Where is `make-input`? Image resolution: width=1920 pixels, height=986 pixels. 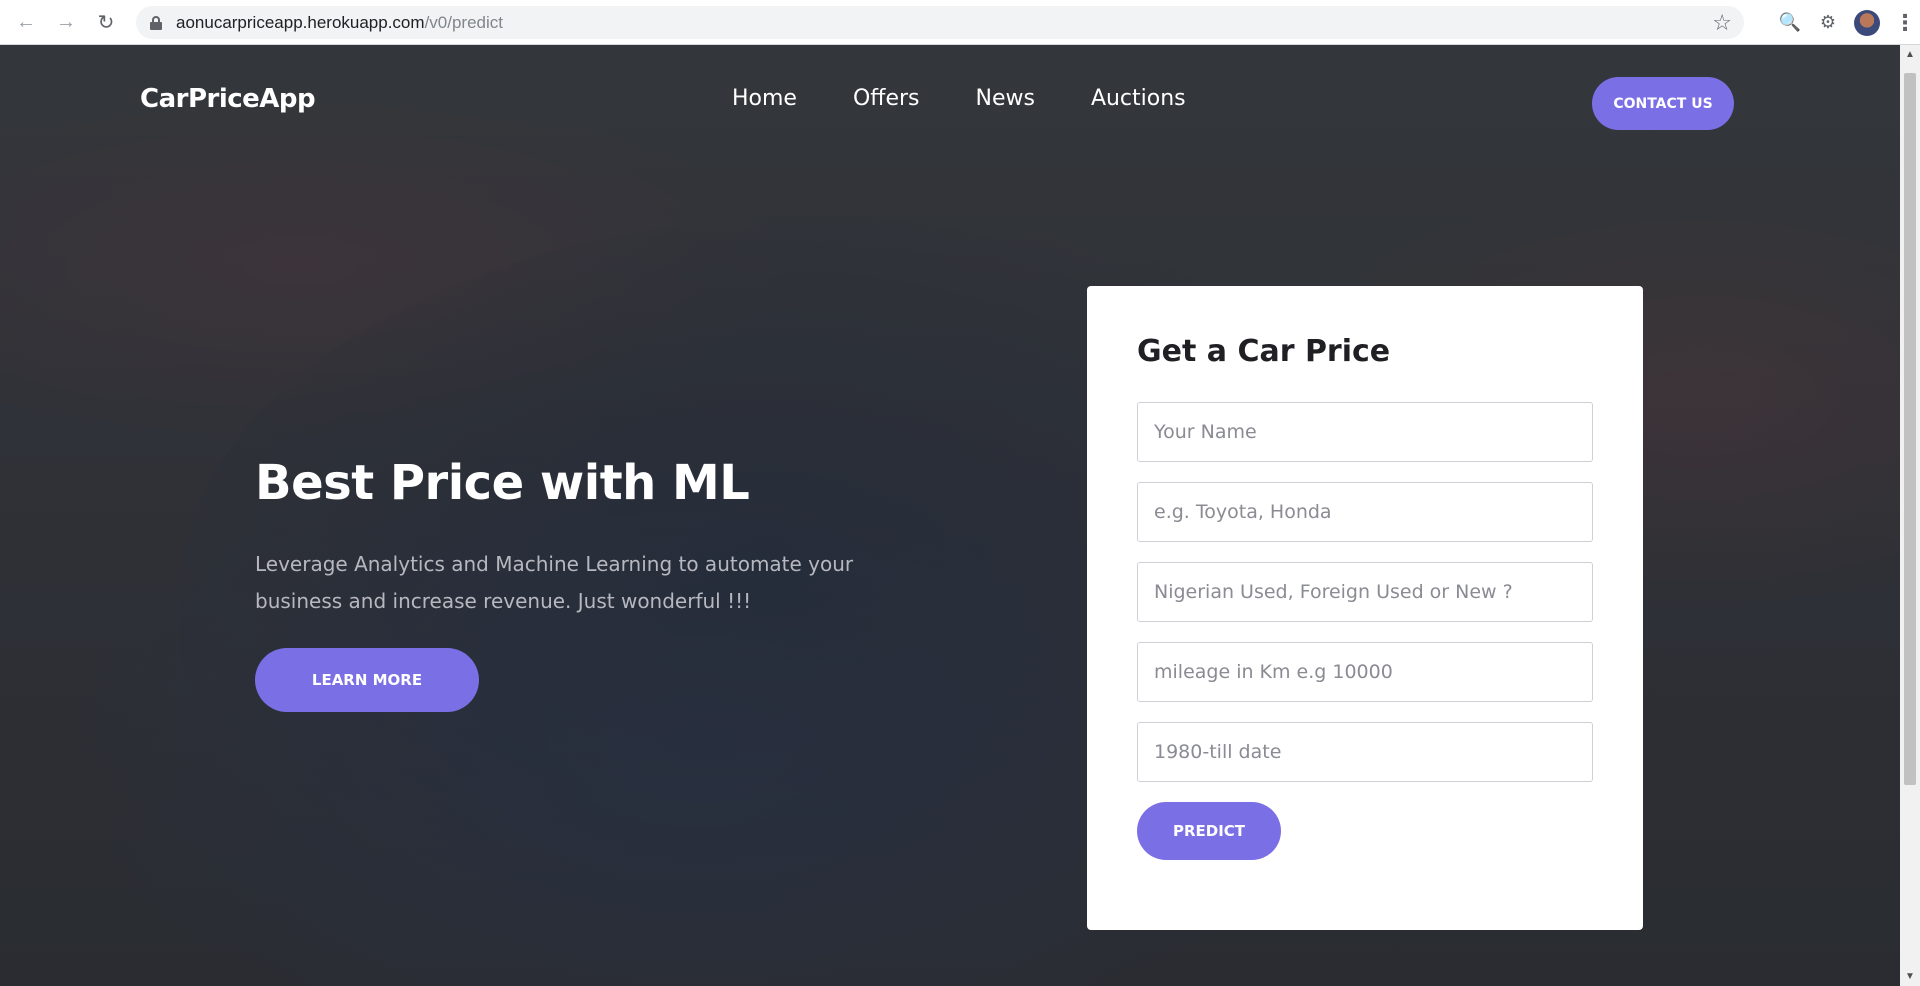
make-input is located at coordinates (1365, 512).